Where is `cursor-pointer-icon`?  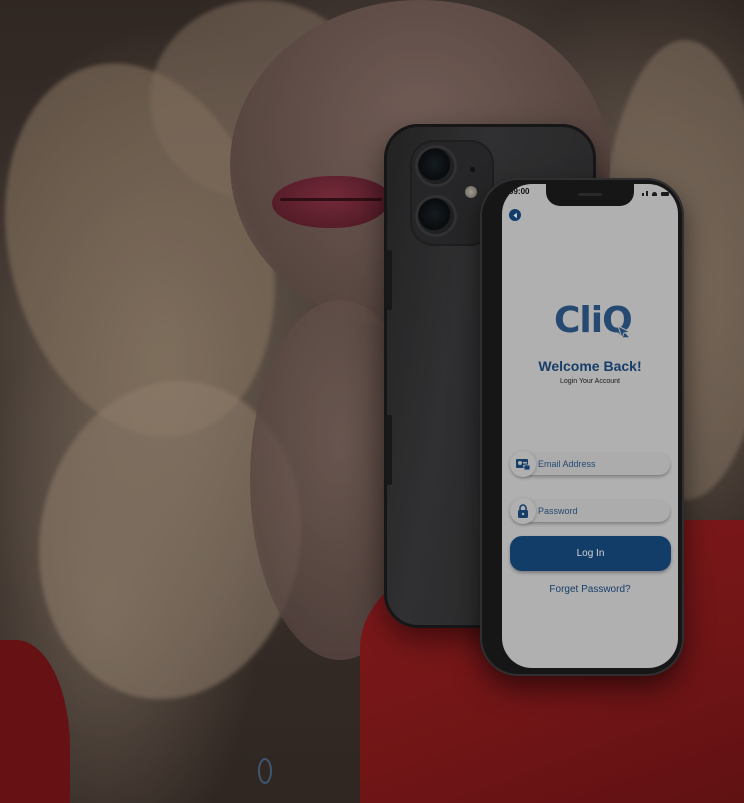 cursor-pointer-icon is located at coordinates (624, 332).